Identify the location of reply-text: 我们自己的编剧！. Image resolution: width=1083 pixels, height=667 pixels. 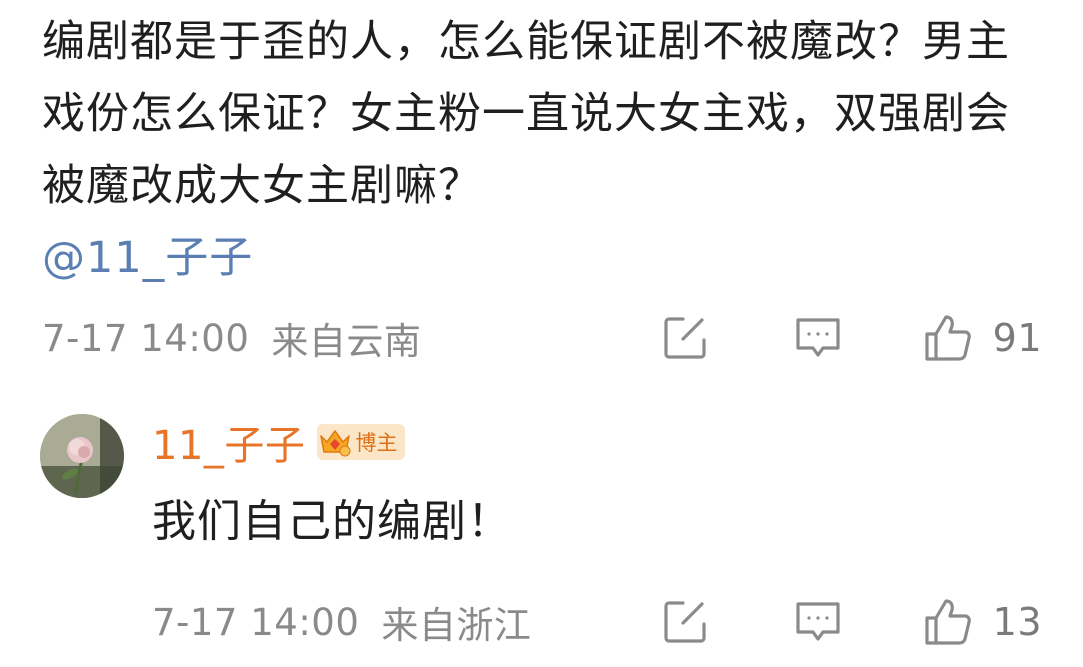
(332, 521).